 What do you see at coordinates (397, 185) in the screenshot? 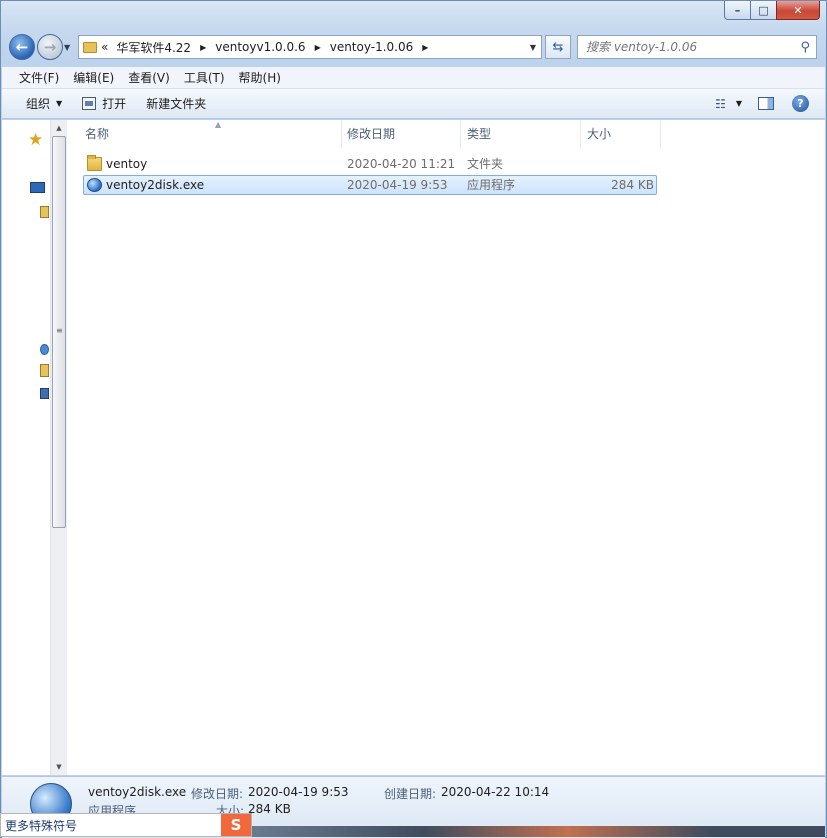
I see `file-date: 2020-04-19 9:53` at bounding box center [397, 185].